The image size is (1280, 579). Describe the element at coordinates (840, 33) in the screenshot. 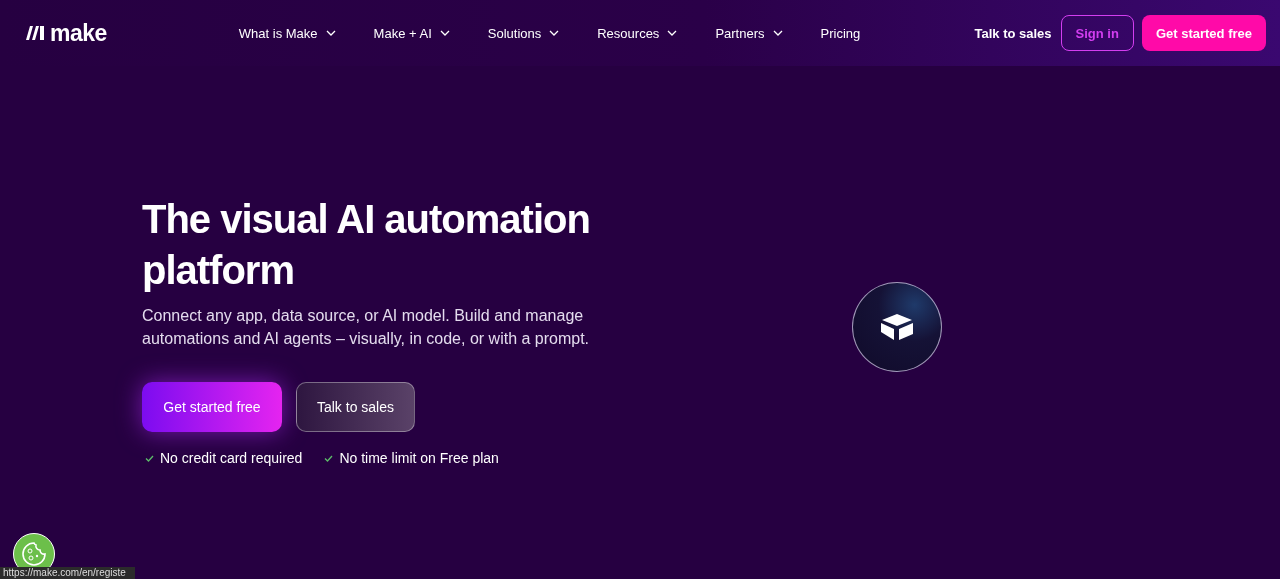

I see `nav-link: Pricing` at that location.